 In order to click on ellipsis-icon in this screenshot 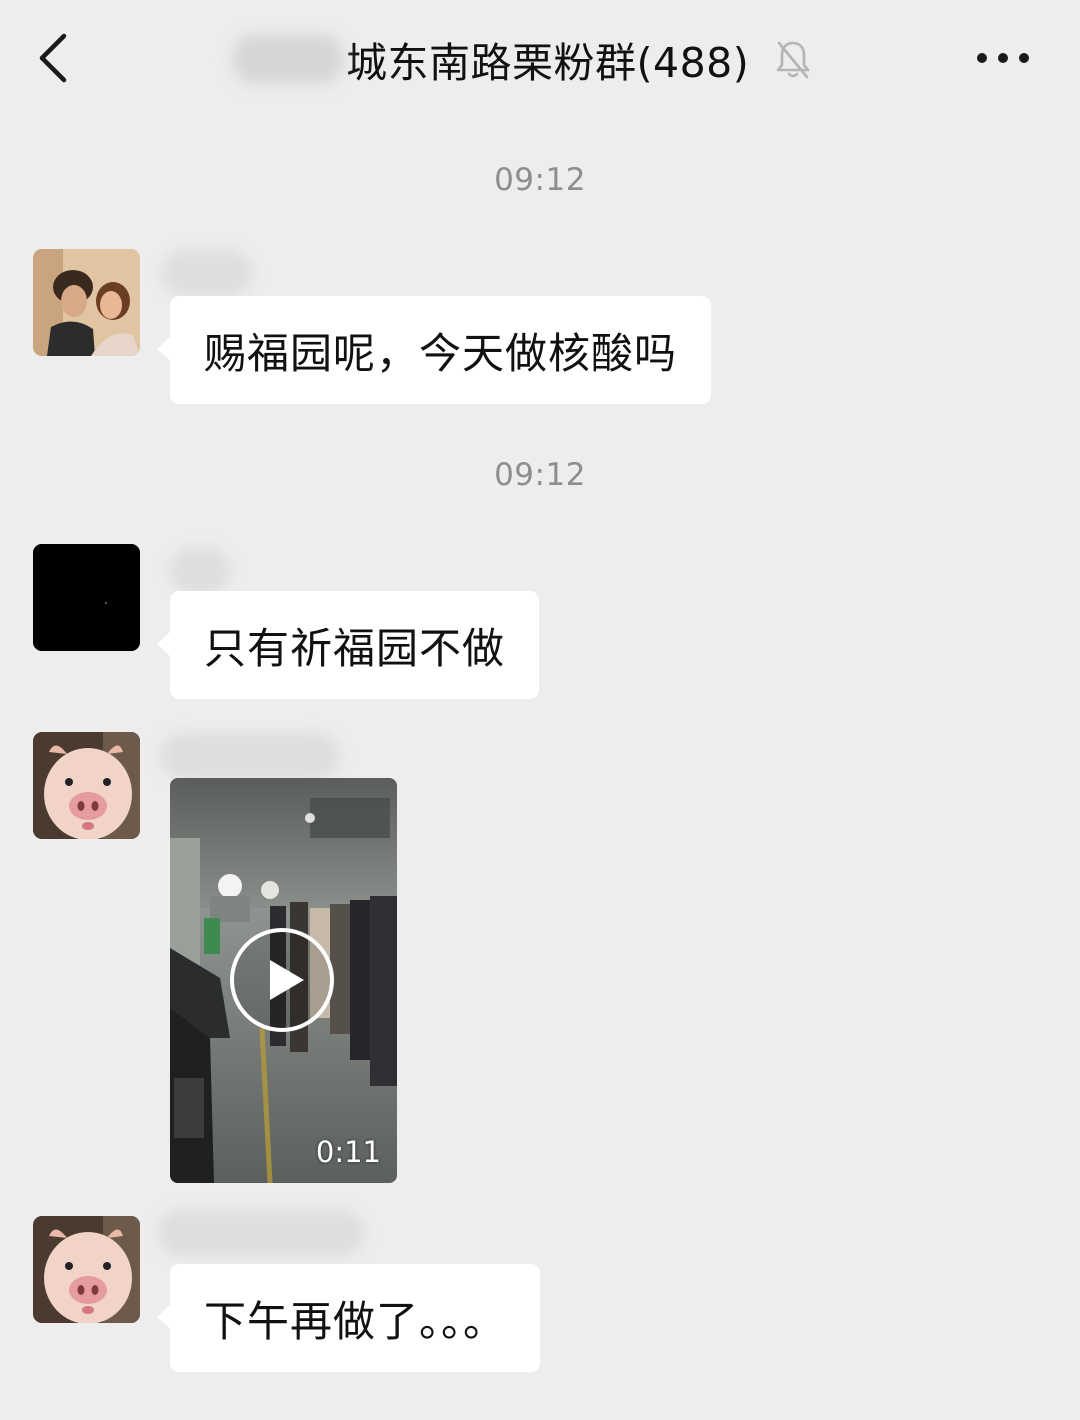, I will do `click(1003, 58)`.